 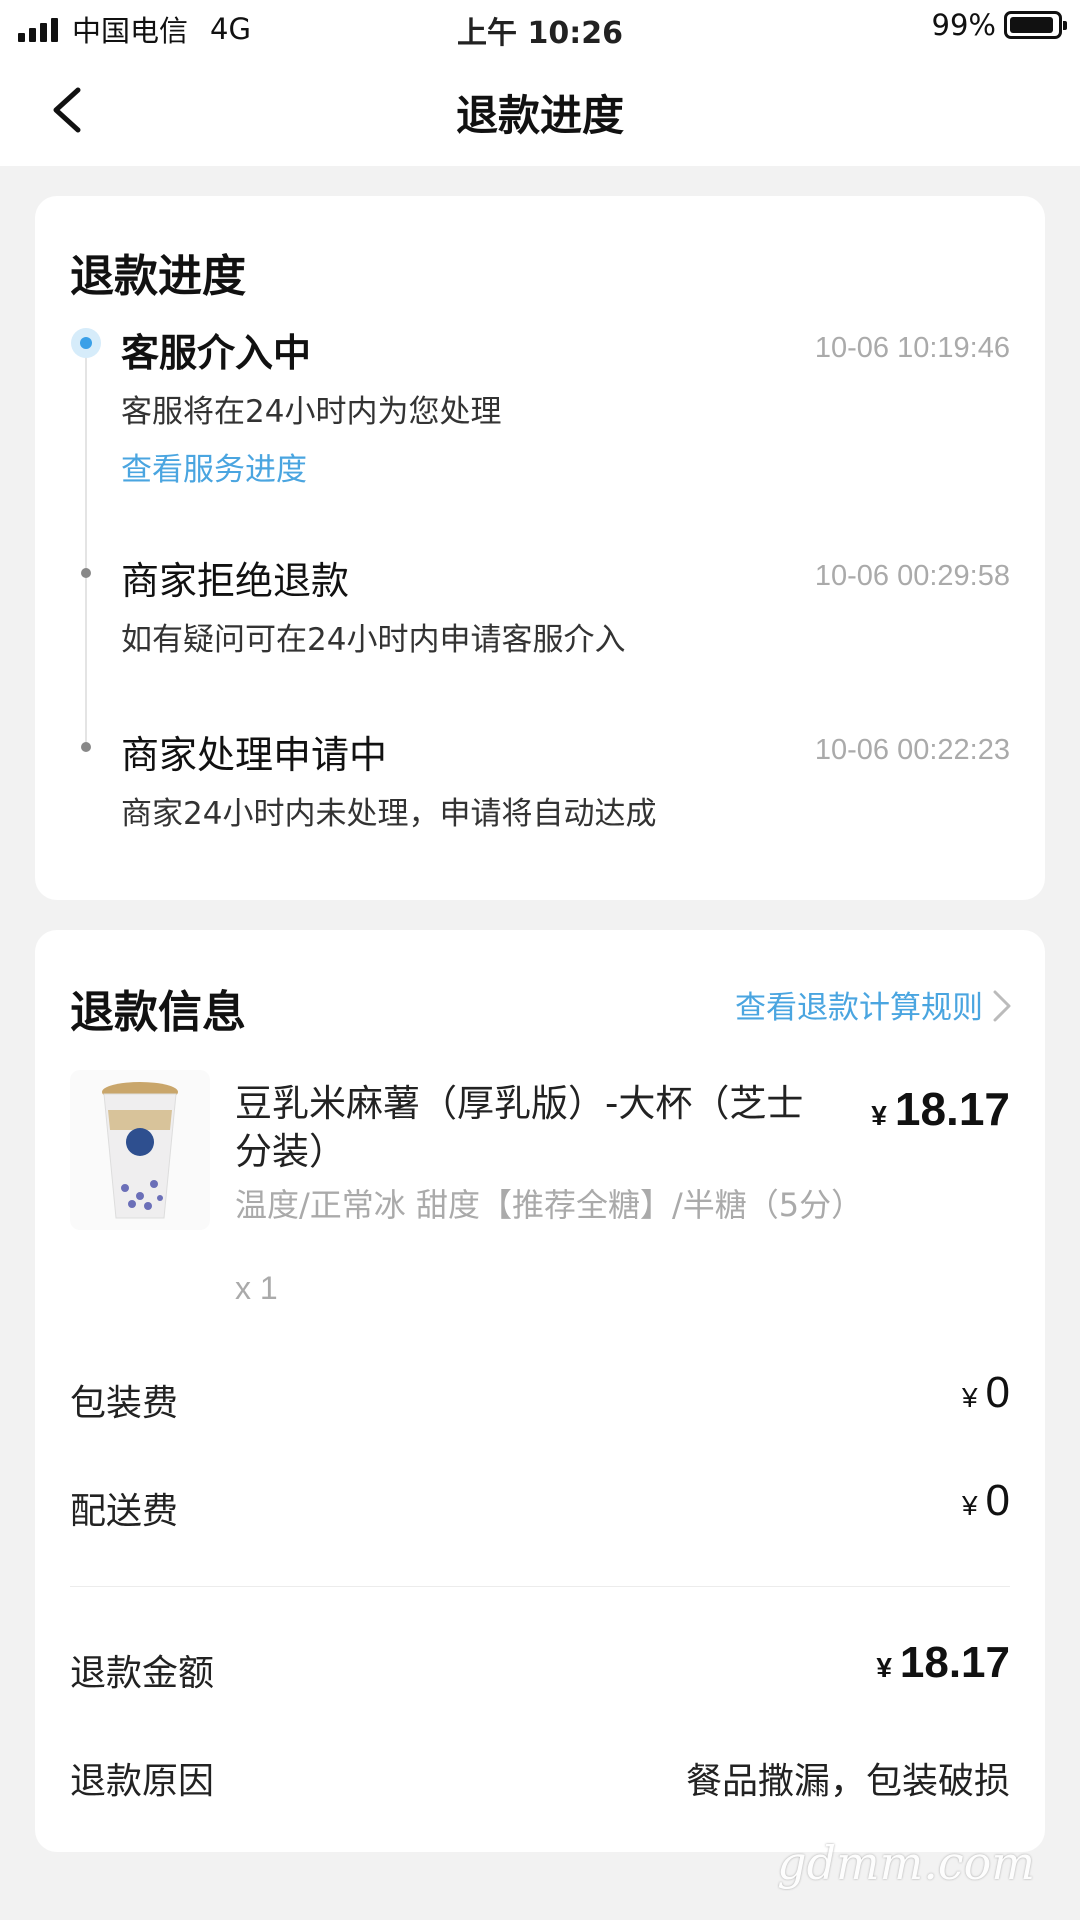 What do you see at coordinates (912, 750) in the screenshot?
I see `step-time: 10-06 00:22:23` at bounding box center [912, 750].